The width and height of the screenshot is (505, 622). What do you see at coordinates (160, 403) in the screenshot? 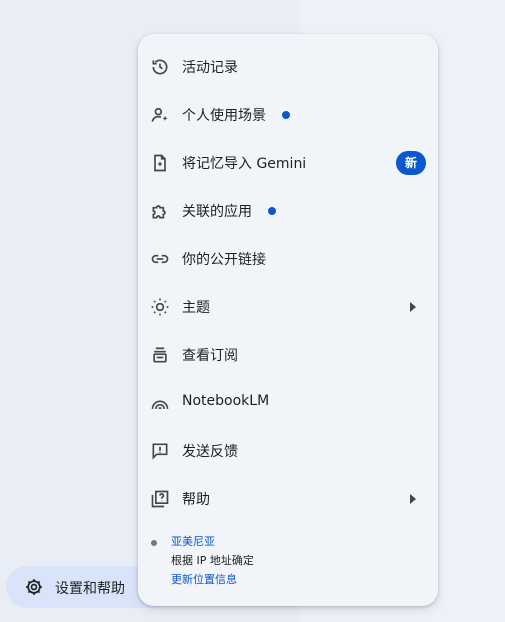
I see `notebooklm-icon` at bounding box center [160, 403].